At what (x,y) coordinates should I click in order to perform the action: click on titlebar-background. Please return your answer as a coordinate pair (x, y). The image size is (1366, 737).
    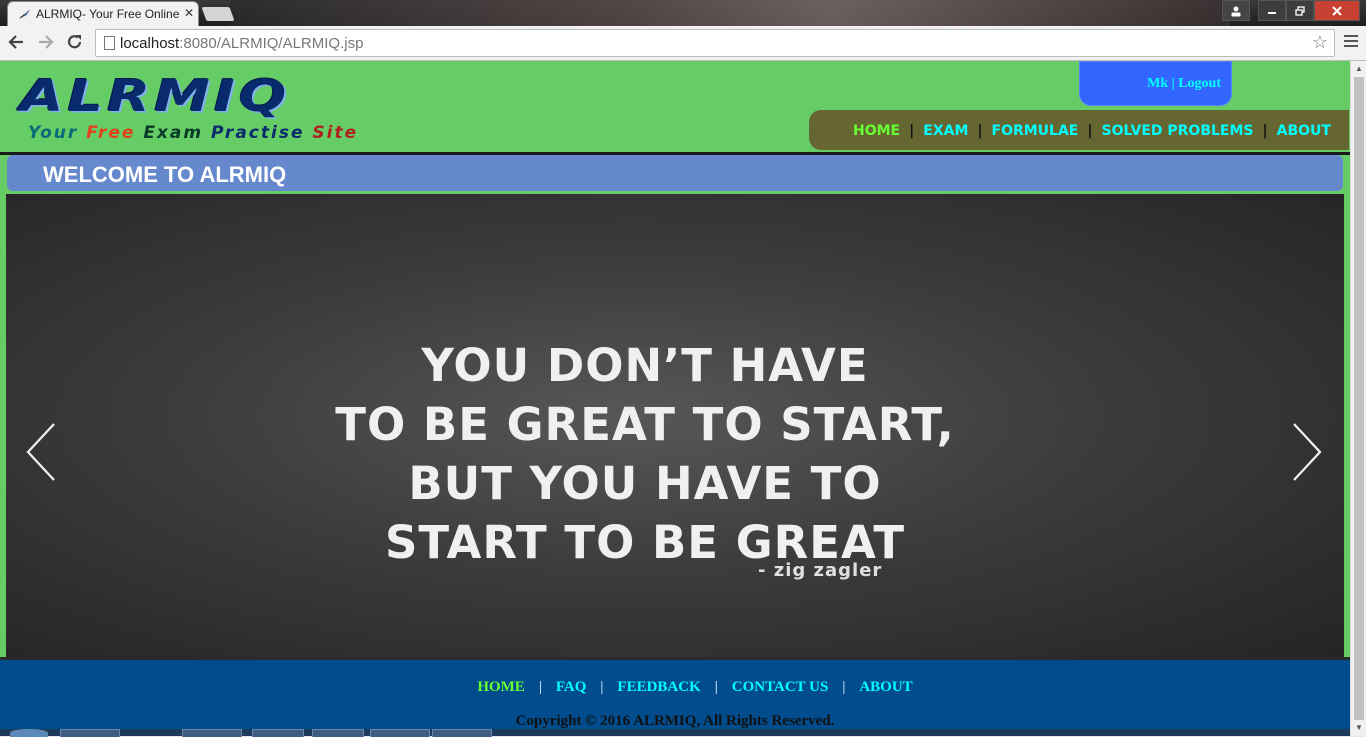
    Looking at the image, I should click on (730, 13).